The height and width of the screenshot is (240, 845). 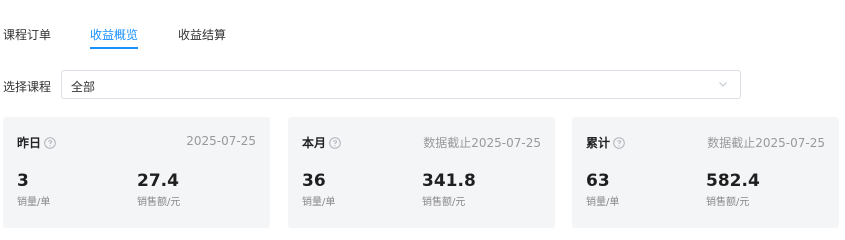 I want to click on sales-count-metric: 36 销量/单, so click(x=318, y=189).